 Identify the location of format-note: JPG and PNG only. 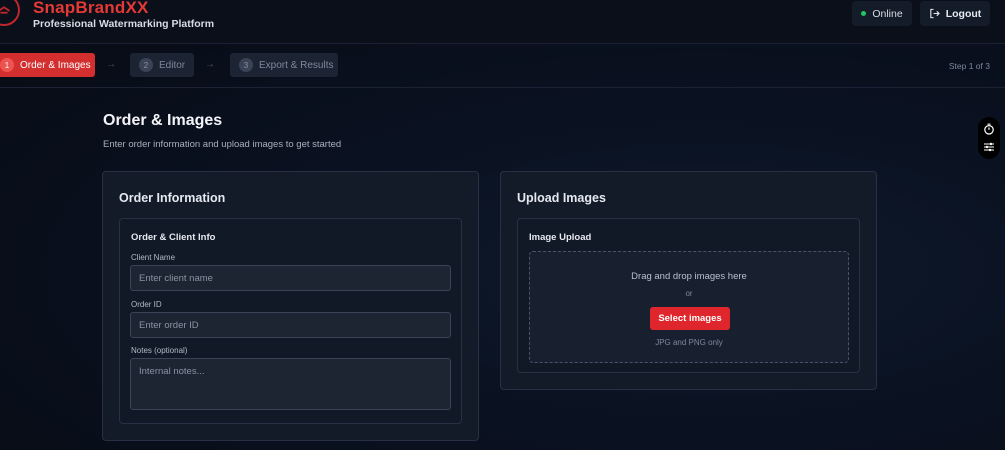
(689, 342).